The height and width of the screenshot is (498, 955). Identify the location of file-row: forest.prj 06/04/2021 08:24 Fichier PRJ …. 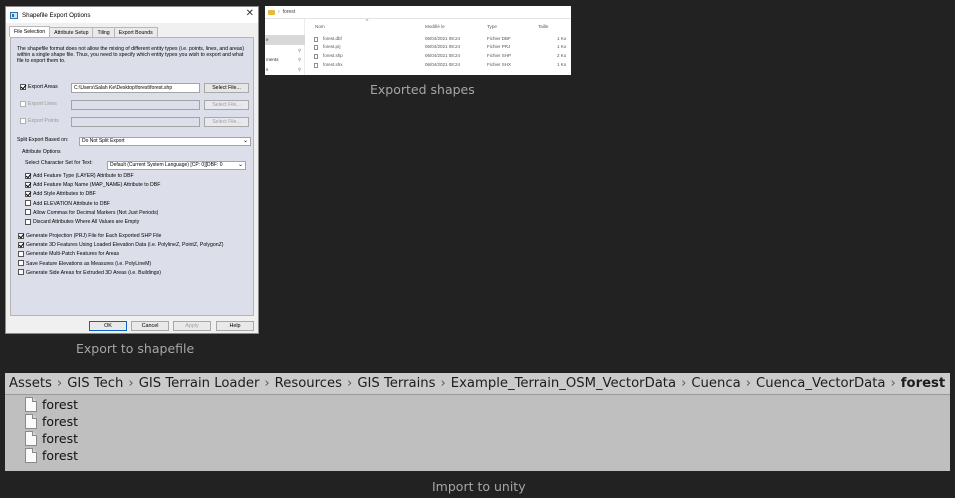
(442, 48).